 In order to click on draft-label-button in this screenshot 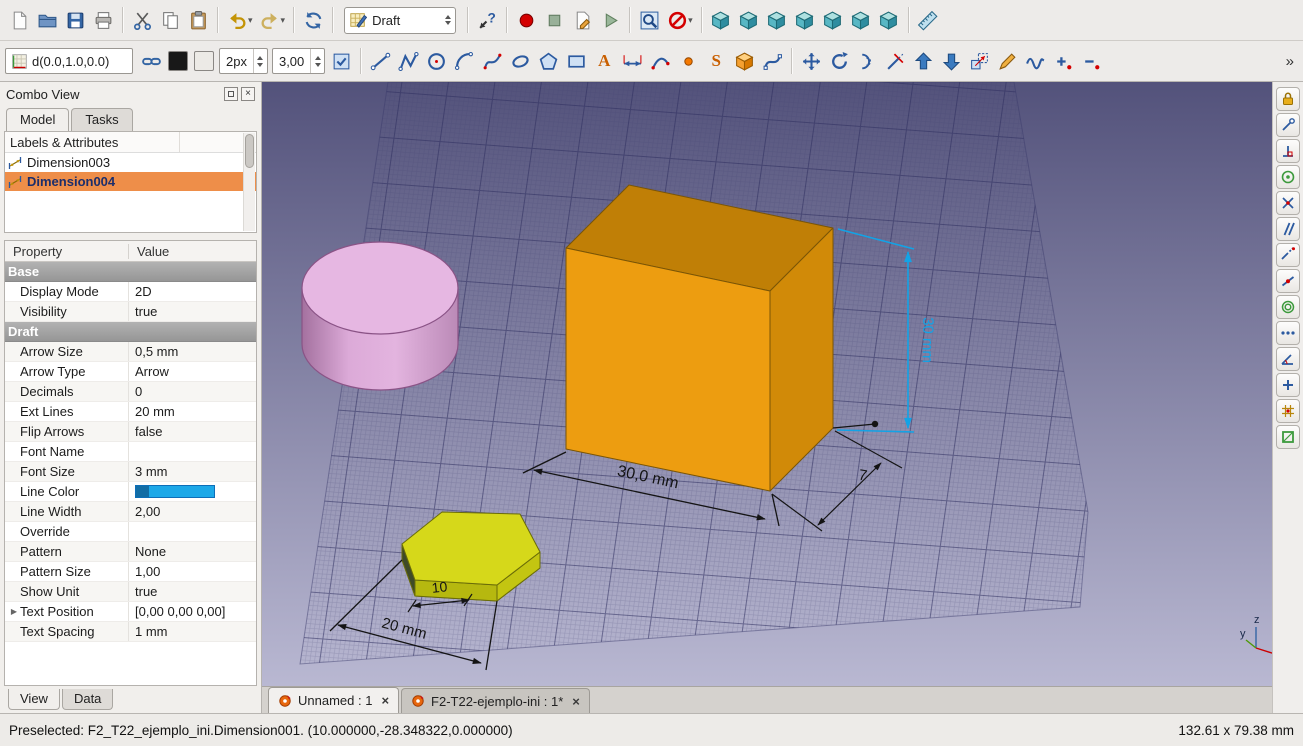, I will do `click(660, 61)`.